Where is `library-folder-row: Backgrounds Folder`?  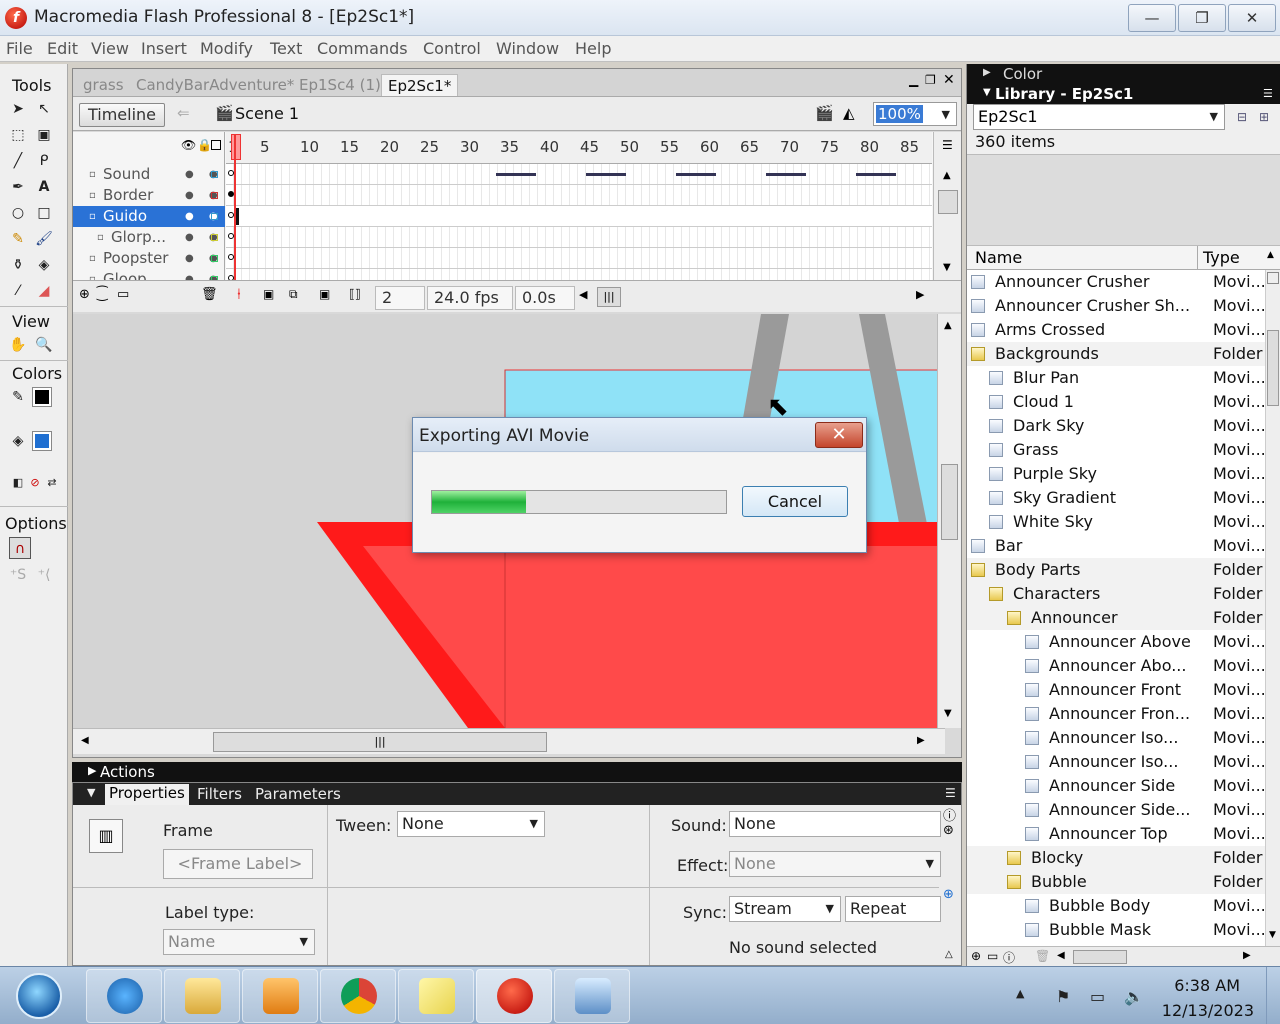 library-folder-row: Backgrounds Folder is located at coordinates (1116, 354).